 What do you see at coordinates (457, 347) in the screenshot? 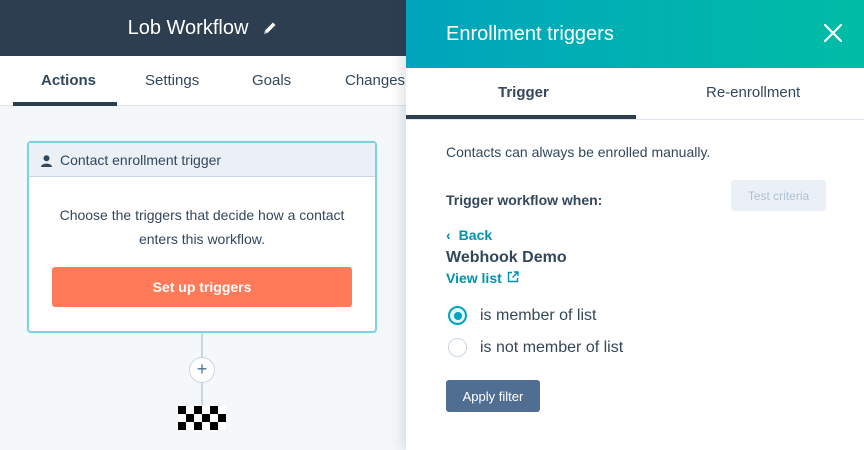
I see `radio-button-unchecked` at bounding box center [457, 347].